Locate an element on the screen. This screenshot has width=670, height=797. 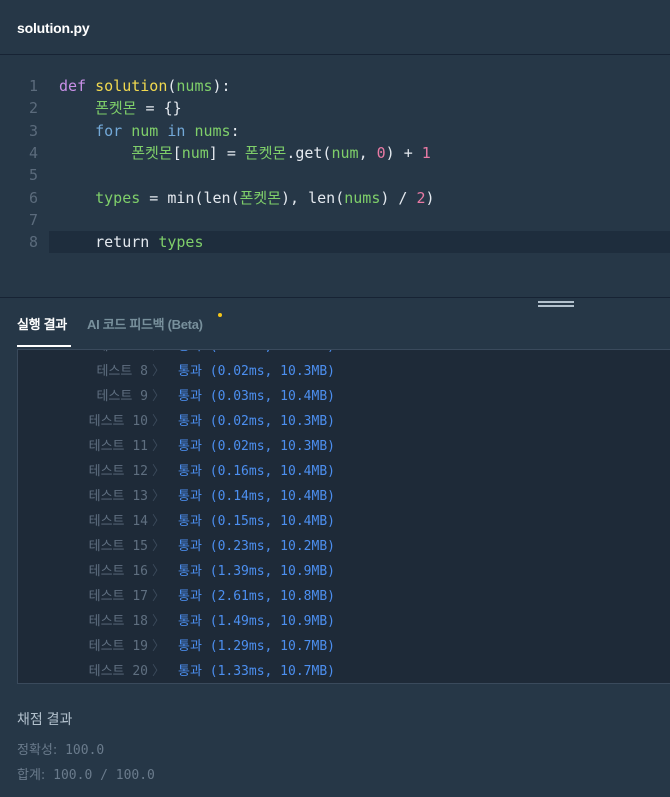
resize-handle-icon is located at coordinates (556, 306).